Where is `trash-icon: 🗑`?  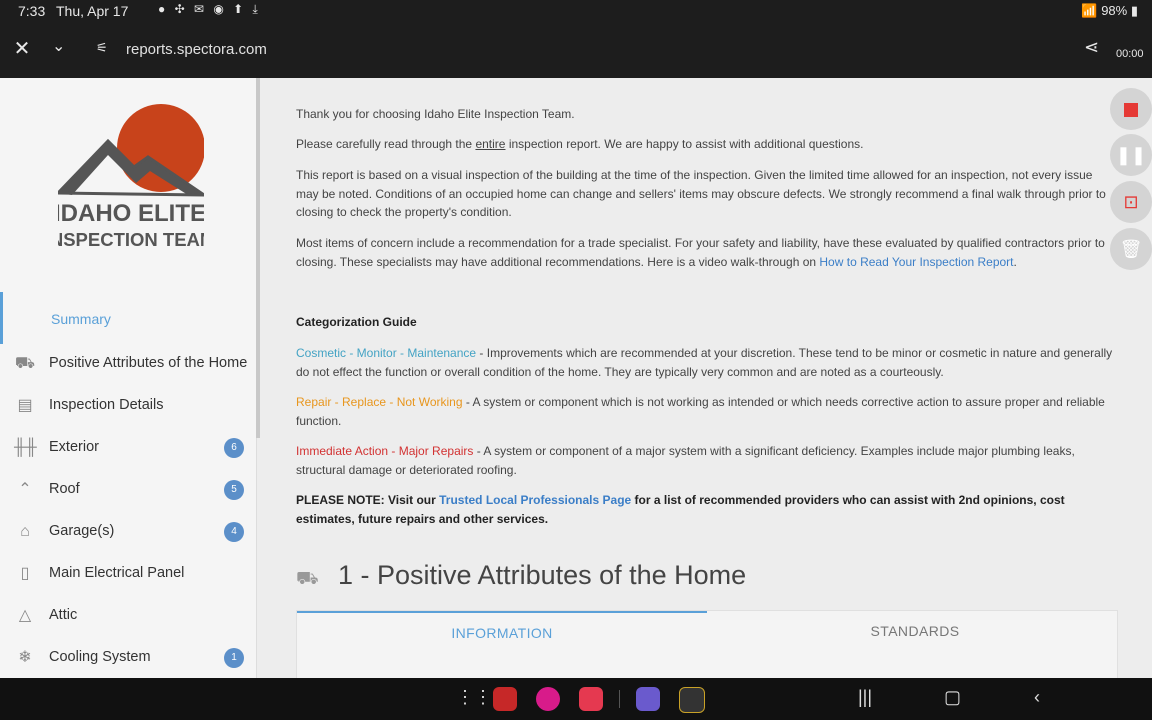
trash-icon: 🗑 is located at coordinates (1131, 249).